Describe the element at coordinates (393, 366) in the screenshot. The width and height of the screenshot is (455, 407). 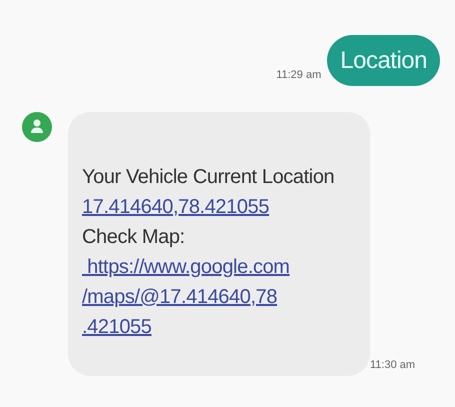
I see `message-time: 11:30 am` at that location.